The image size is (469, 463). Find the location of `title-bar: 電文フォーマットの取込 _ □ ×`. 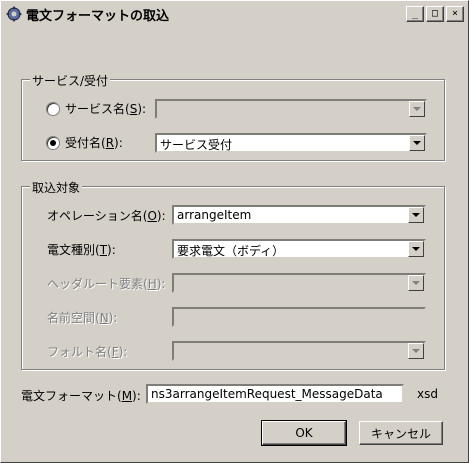

title-bar: 電文フォーマットの取込 _ □ × is located at coordinates (234, 14).